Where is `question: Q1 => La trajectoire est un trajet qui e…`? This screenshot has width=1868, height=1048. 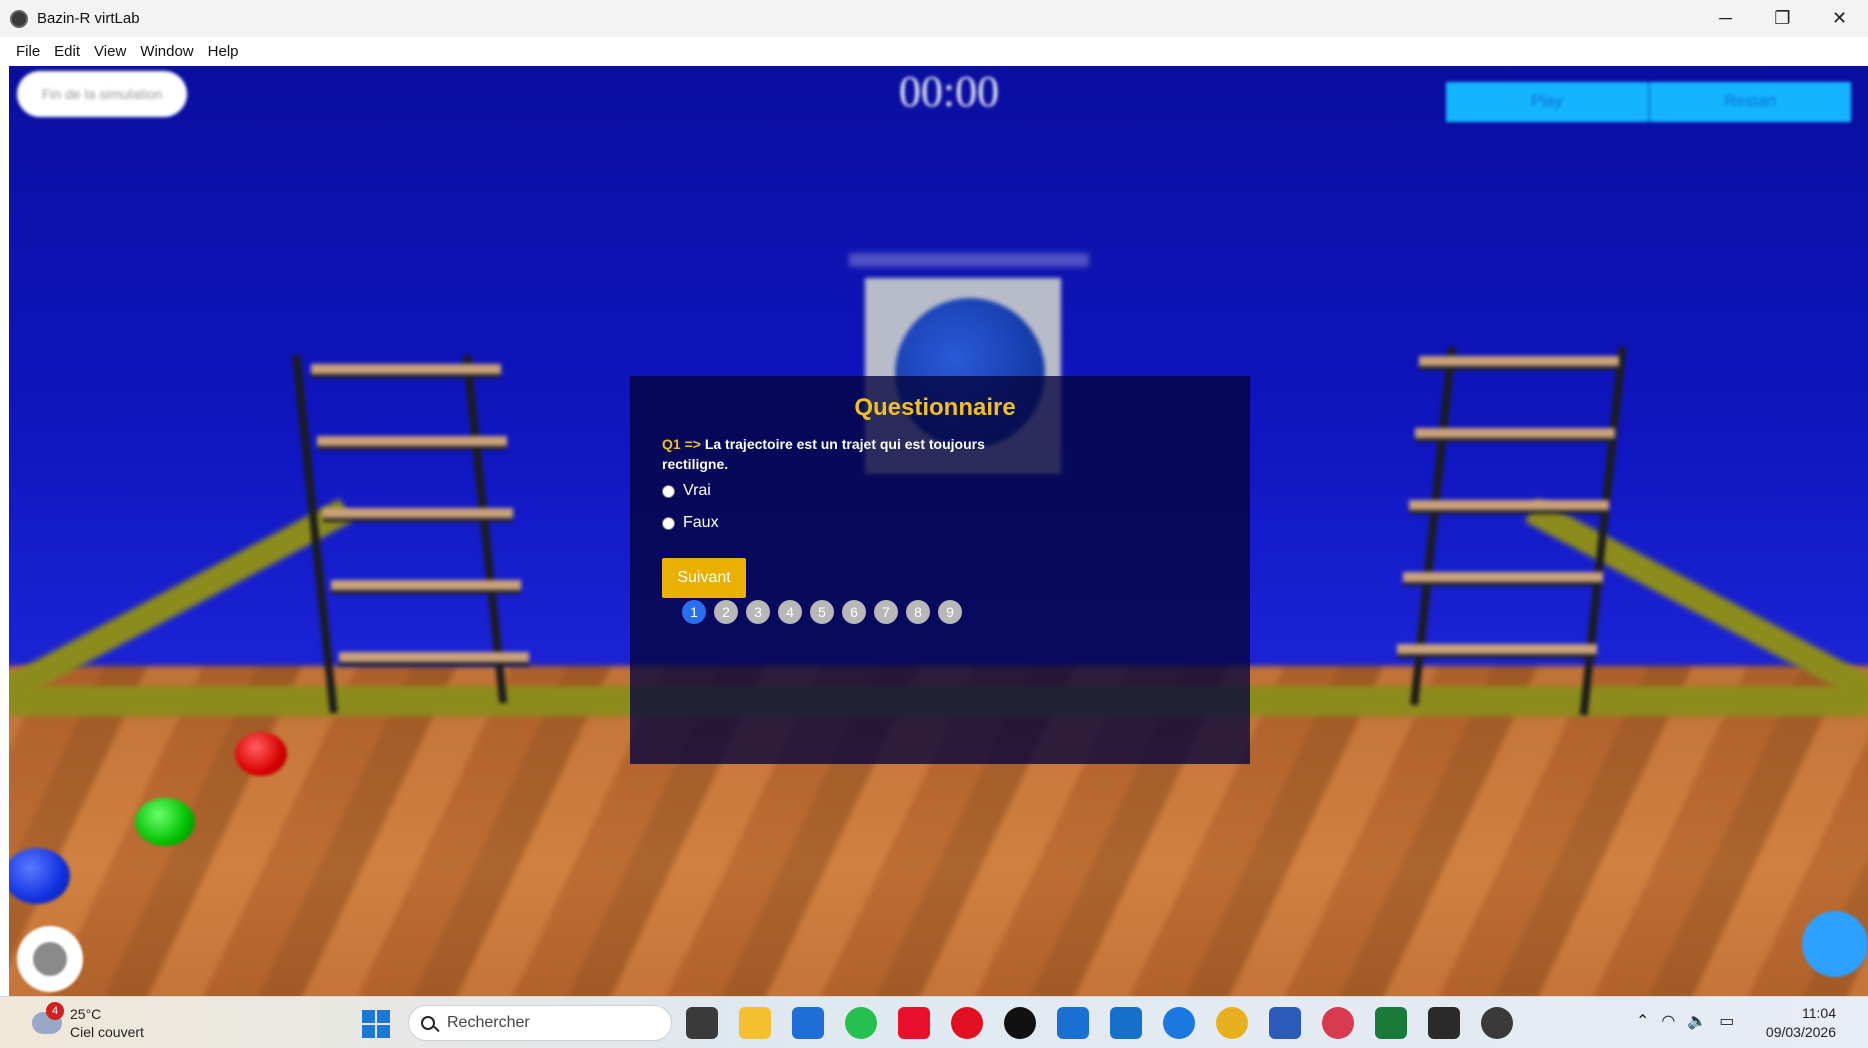 question: Q1 => La trajectoire est un trajet qui e… is located at coordinates (832, 454).